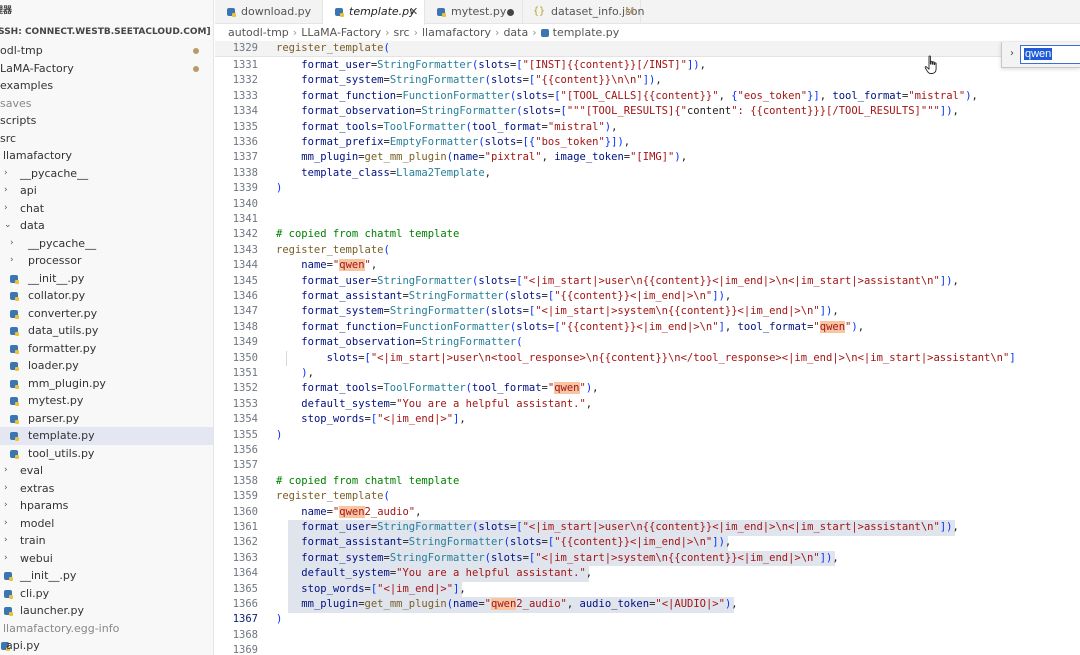 This screenshot has height=655, width=1080. What do you see at coordinates (647, 649) in the screenshot?
I see `code-line: 1369` at bounding box center [647, 649].